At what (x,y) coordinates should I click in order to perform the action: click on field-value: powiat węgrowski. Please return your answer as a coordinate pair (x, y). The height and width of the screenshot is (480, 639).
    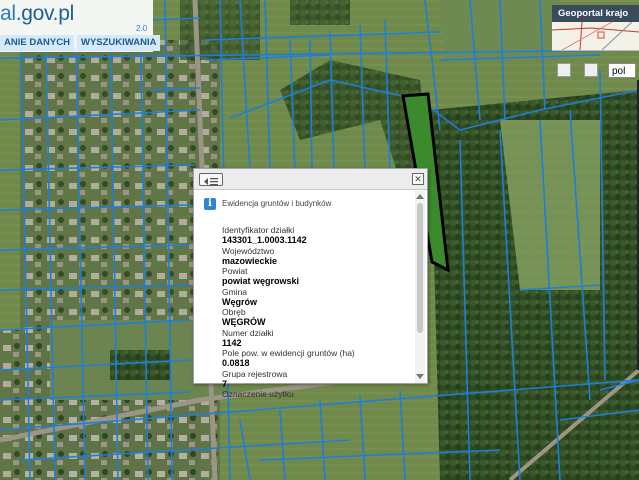
    Looking at the image, I should click on (261, 281).